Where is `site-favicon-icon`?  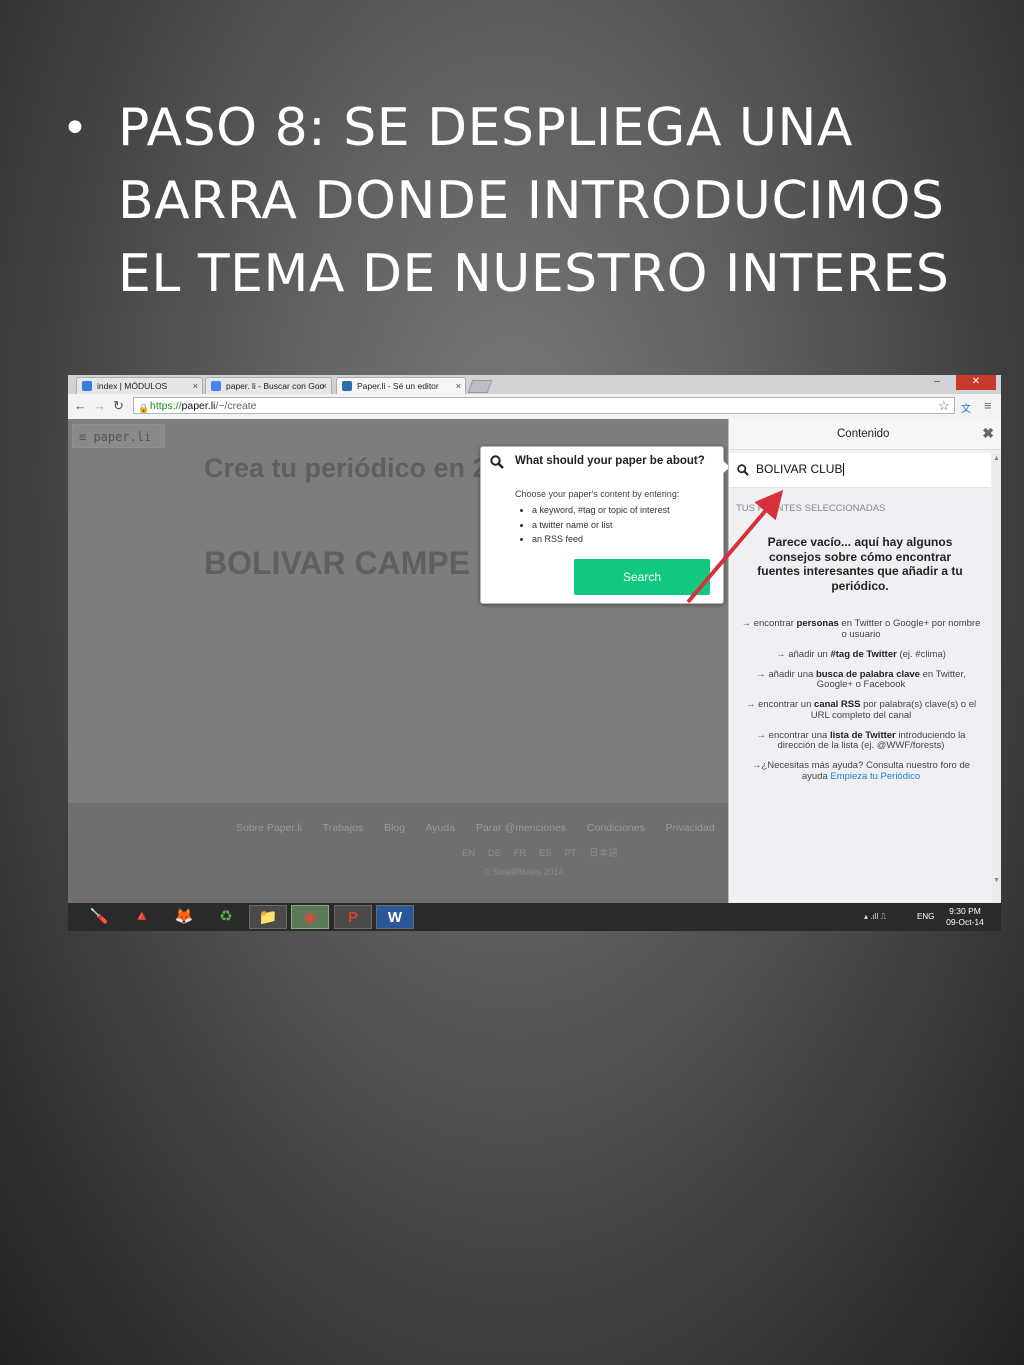 site-favicon-icon is located at coordinates (87, 386).